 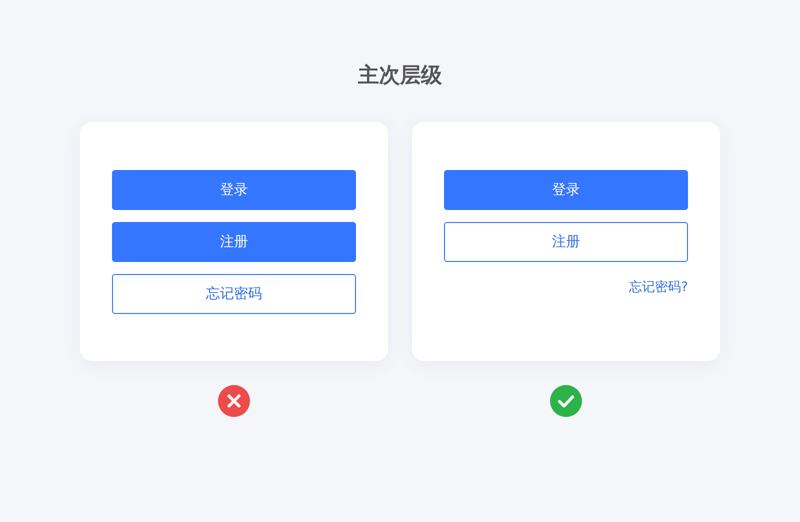 I want to click on primary-button: 注册, so click(x=234, y=242).